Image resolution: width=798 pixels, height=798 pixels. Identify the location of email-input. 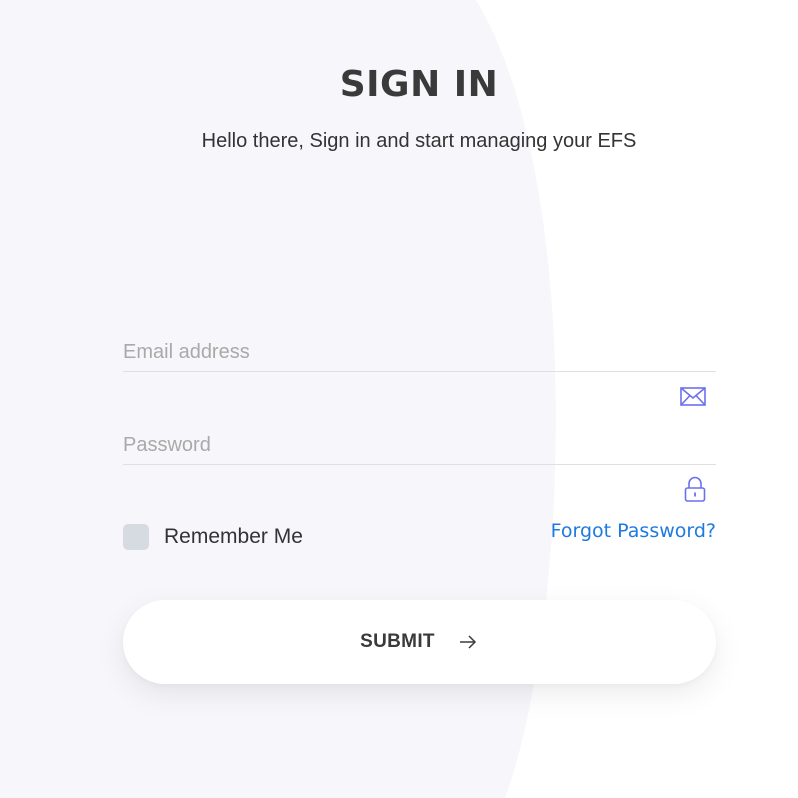
(419, 352).